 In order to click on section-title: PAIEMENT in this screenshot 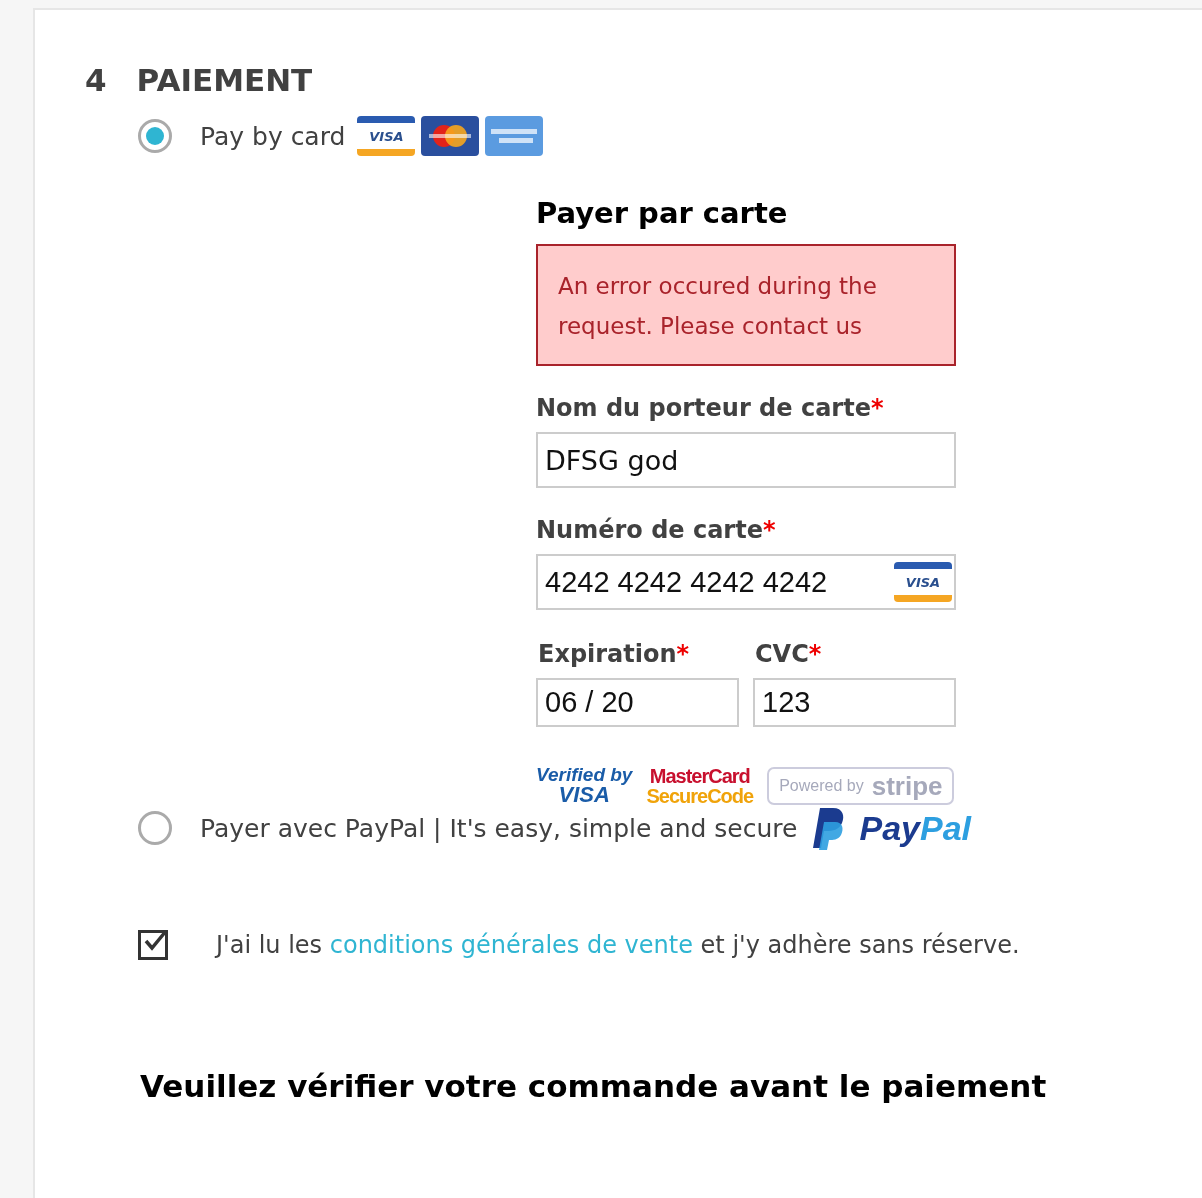, I will do `click(224, 80)`.